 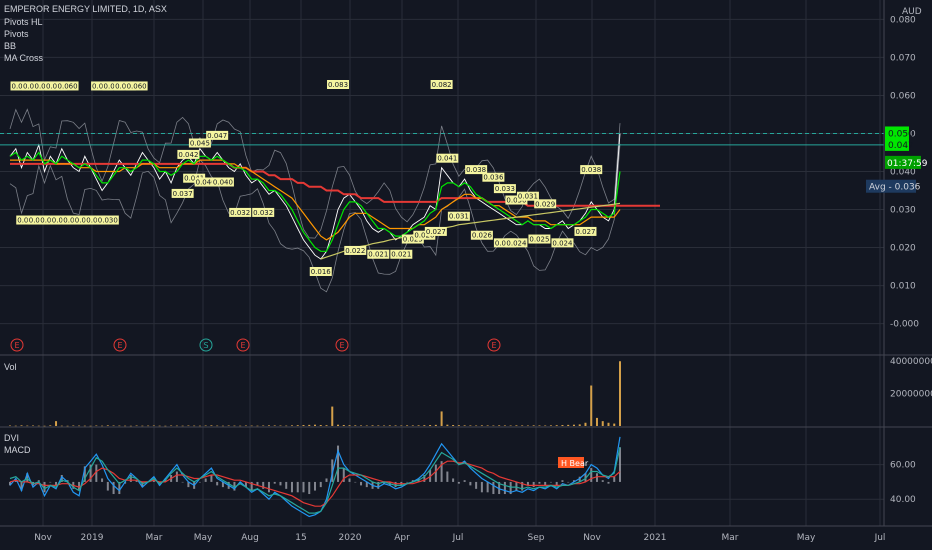 What do you see at coordinates (16, 34) in the screenshot?
I see `indicator-pivots: Pivots` at bounding box center [16, 34].